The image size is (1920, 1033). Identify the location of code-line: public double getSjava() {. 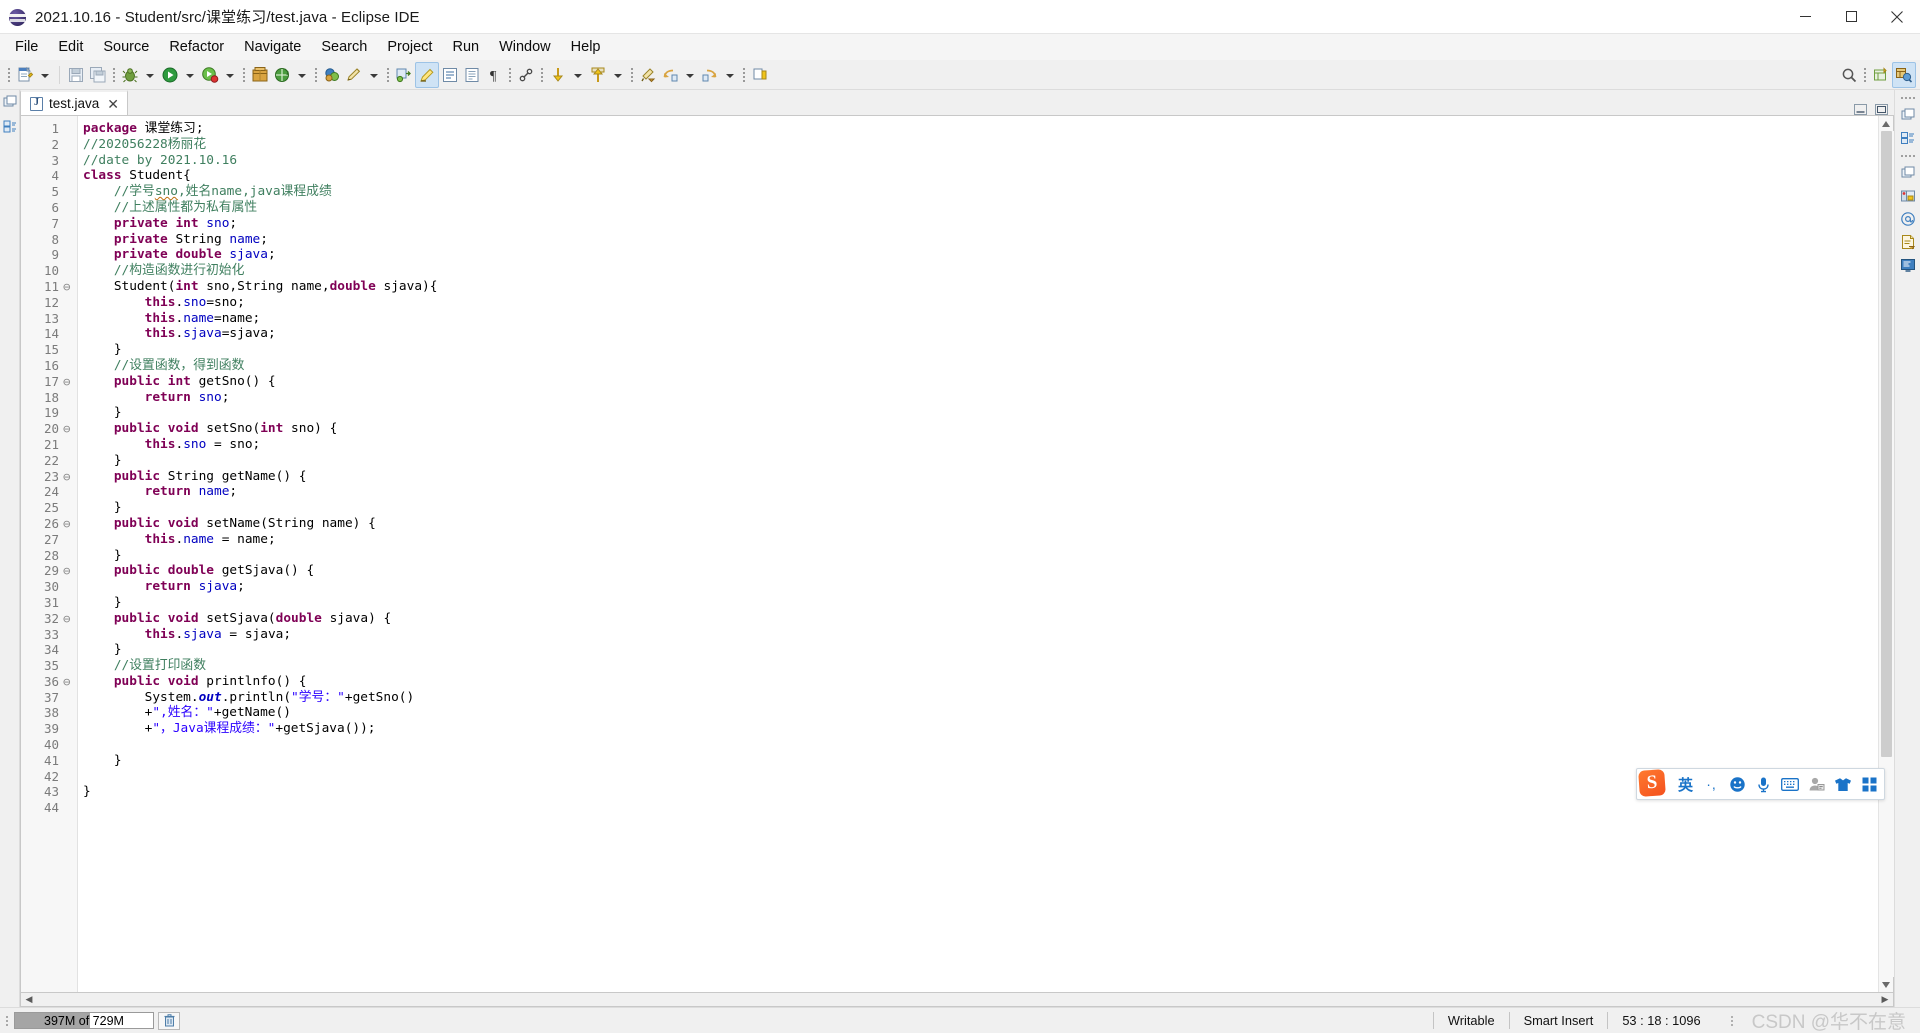
(978, 571).